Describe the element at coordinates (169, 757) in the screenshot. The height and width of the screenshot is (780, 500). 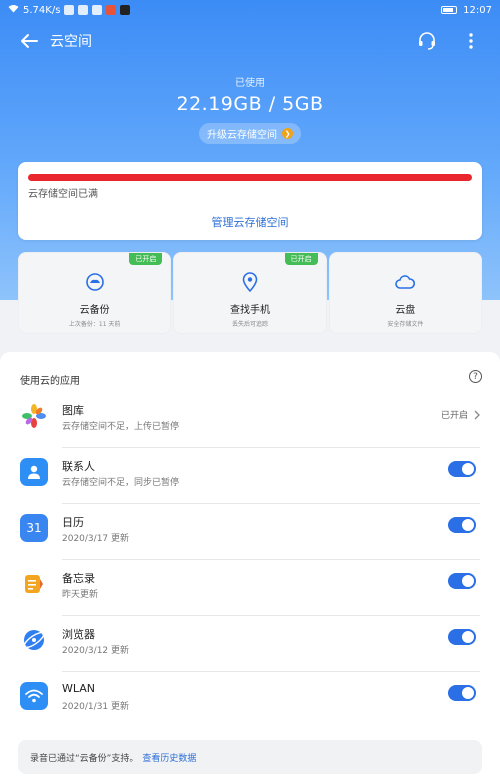
I see `view-history-link: 查看历史数据` at that location.